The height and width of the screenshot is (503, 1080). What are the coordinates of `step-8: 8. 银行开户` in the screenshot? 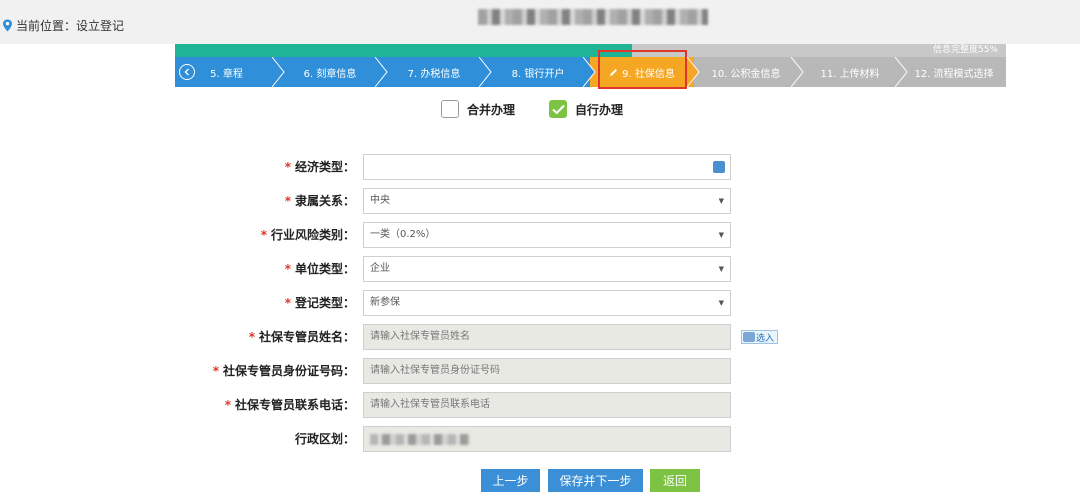 It's located at (538, 72).